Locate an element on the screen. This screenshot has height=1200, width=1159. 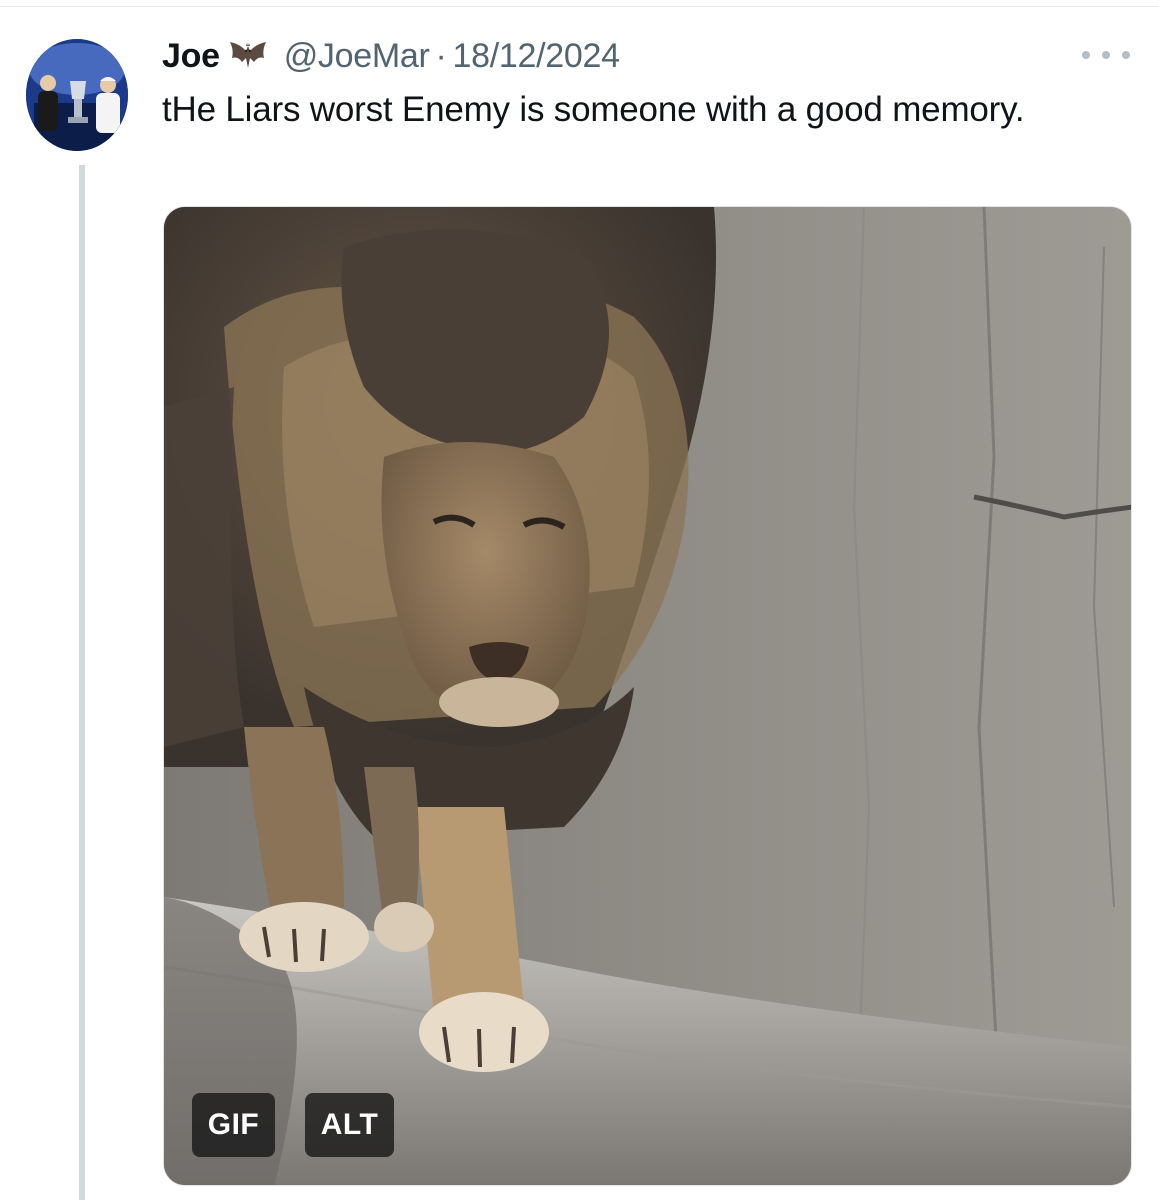
author-handle: @JoeMar is located at coordinates (357, 56).